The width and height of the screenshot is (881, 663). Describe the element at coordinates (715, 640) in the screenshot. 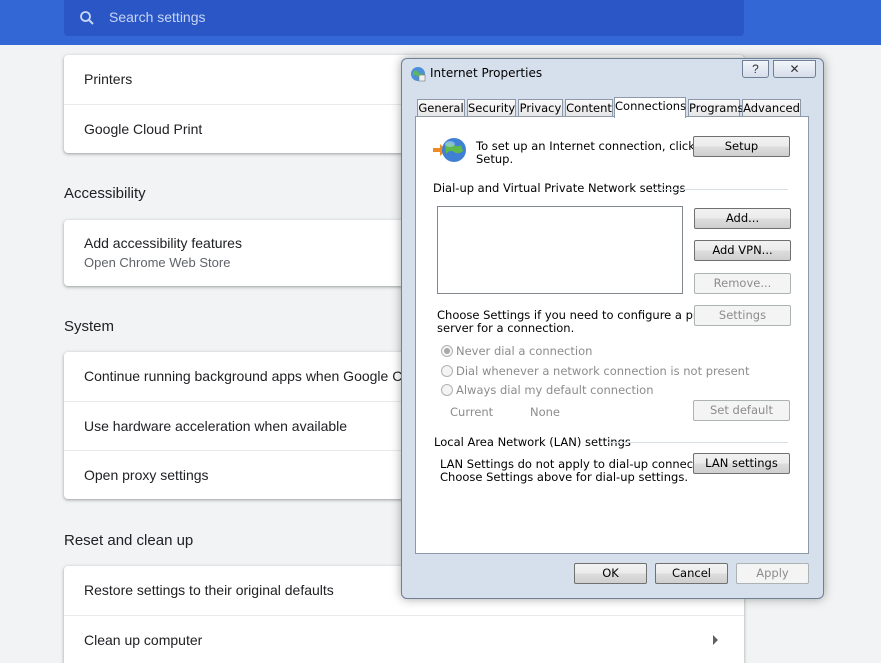

I see `chevron-right-icon` at that location.